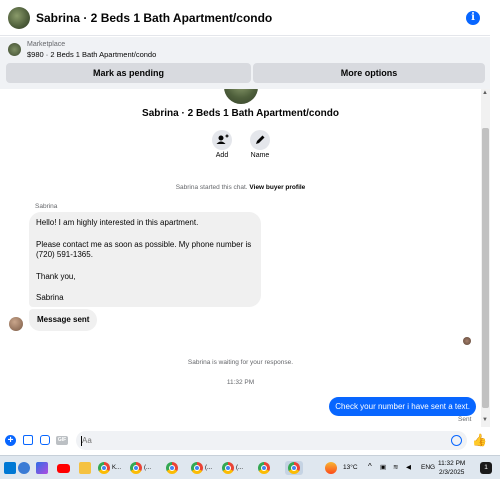 This screenshot has width=500, height=479. What do you see at coordinates (16, 324) in the screenshot?
I see `sender-avatar` at bounding box center [16, 324].